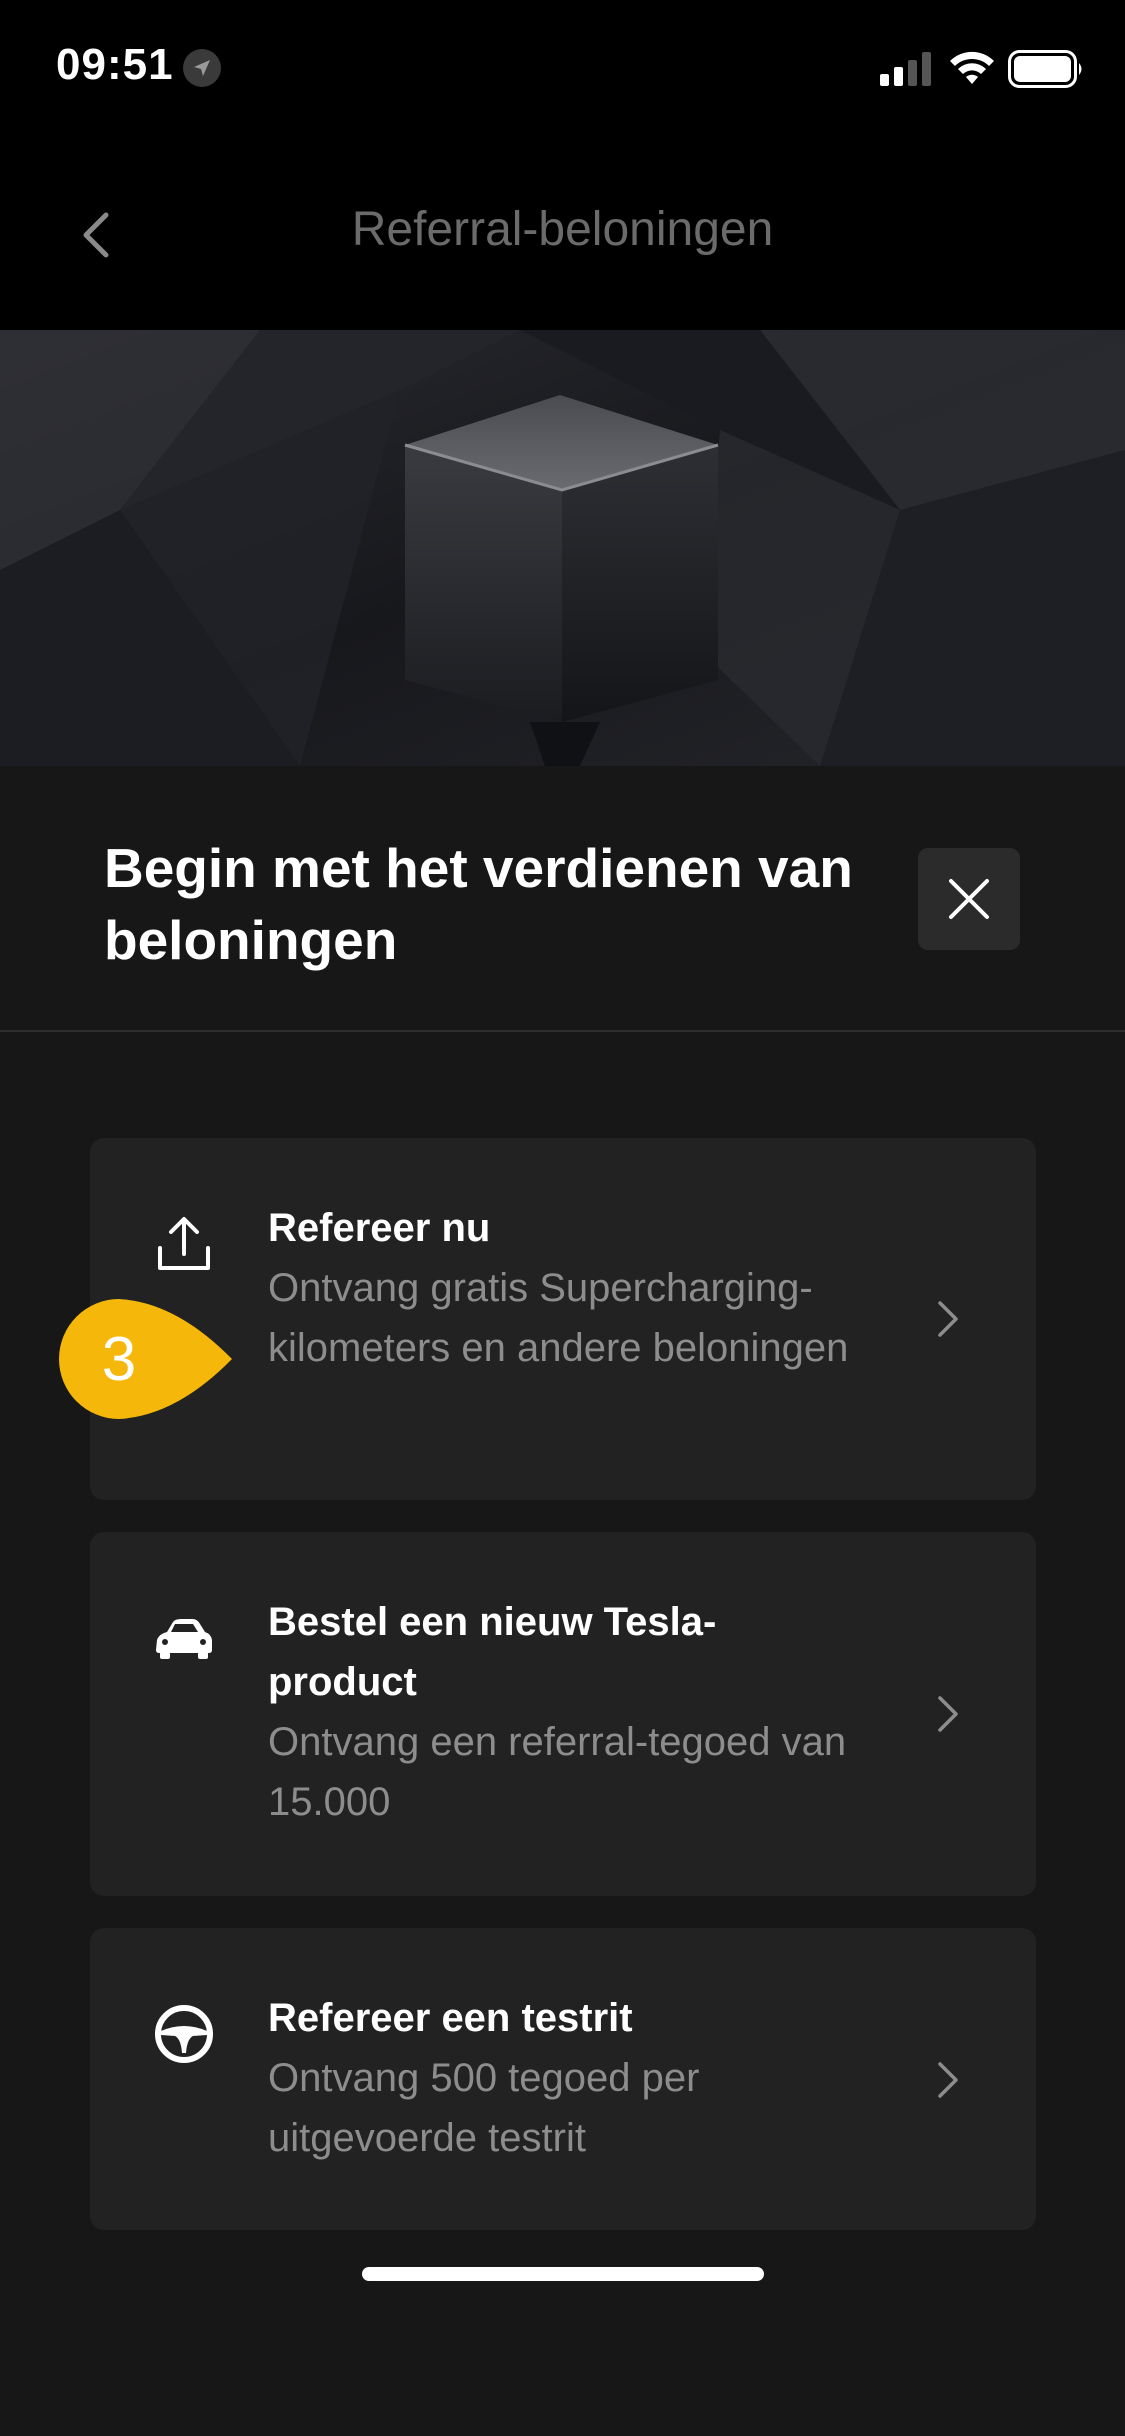  I want to click on step-marker-number: 3, so click(119, 1359).